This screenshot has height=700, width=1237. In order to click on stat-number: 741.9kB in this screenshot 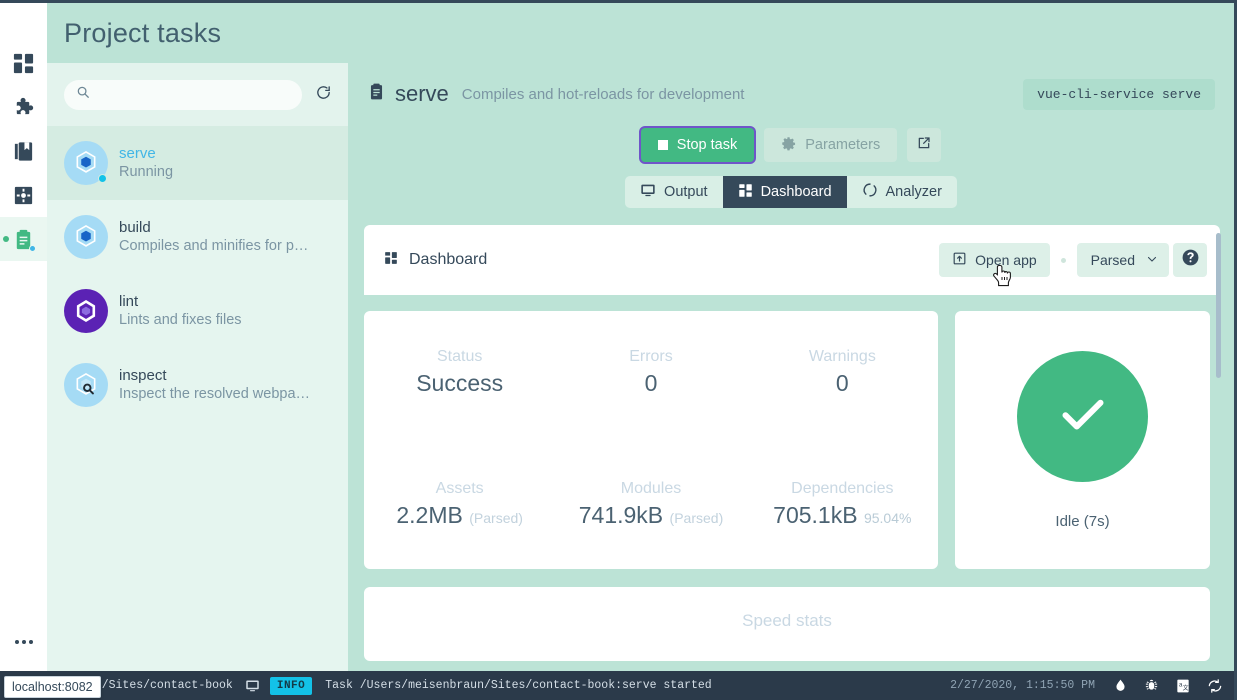, I will do `click(621, 515)`.